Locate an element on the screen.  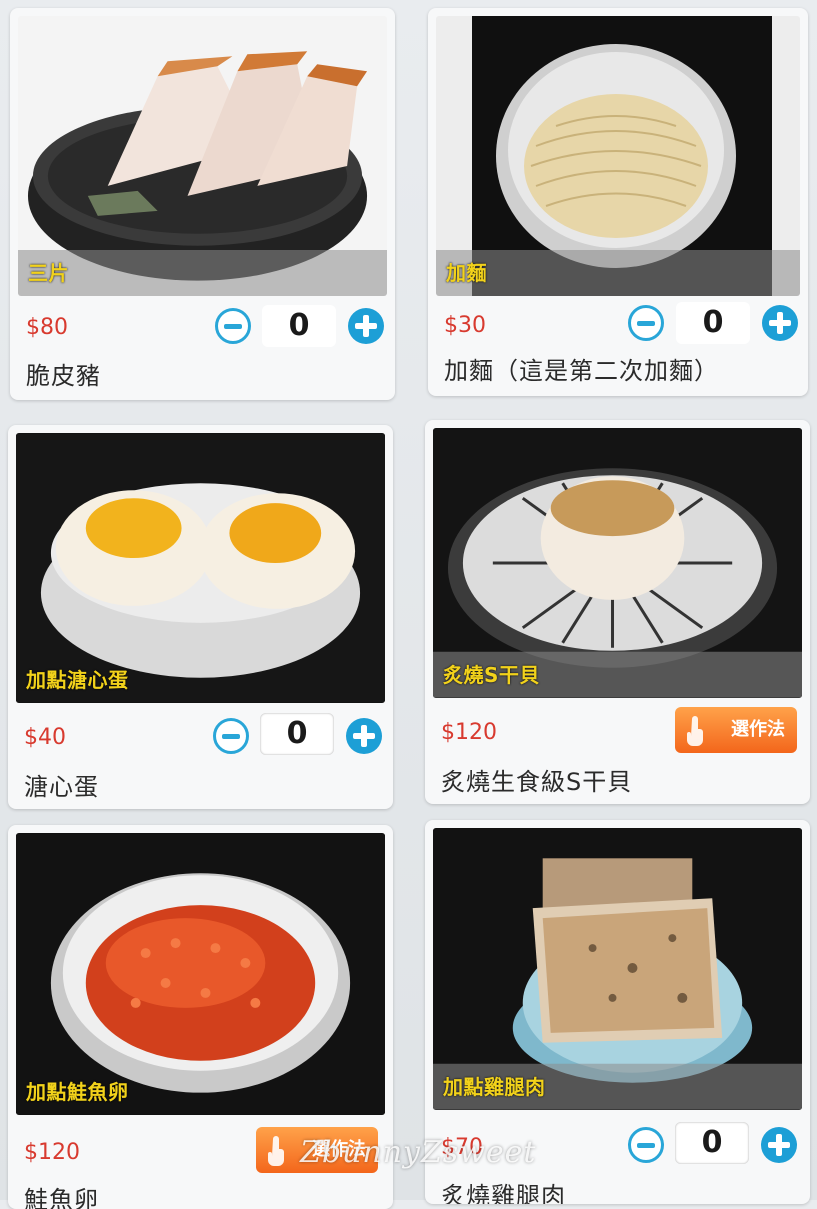
menu-card-extra-noodles: 加麵 $30 0 加麵（這是第二次加麵） is located at coordinates (618, 202).